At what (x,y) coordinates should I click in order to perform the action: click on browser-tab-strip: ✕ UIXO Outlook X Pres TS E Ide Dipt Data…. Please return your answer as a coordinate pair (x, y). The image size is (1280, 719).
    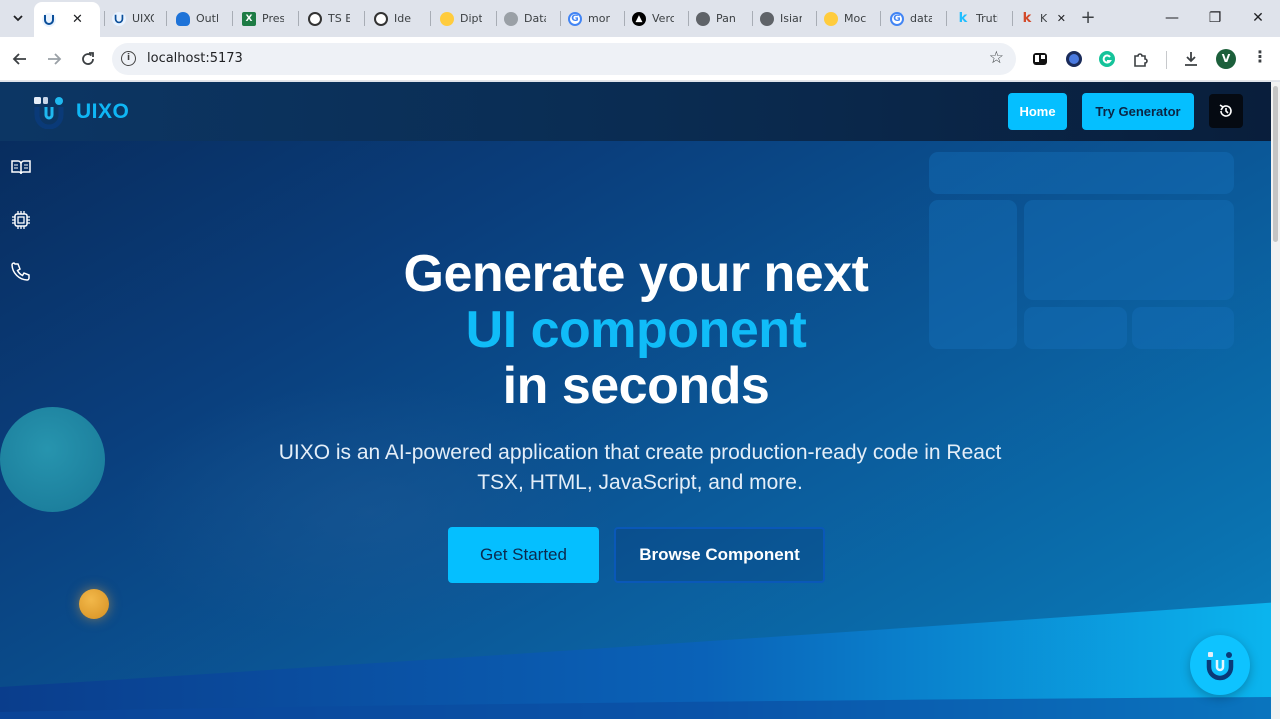
    Looking at the image, I should click on (640, 18).